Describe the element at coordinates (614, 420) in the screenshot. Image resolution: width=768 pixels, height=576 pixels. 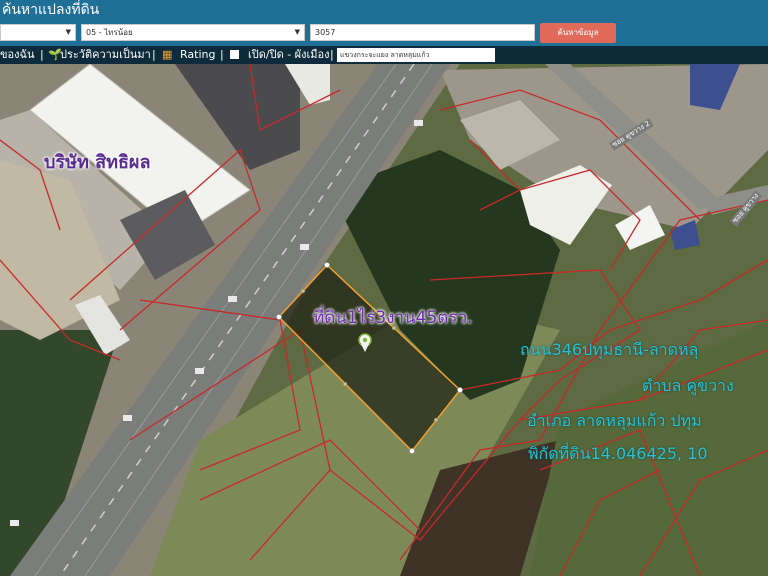
I see `address-district: อำเภอ ลาดหลุมแก้ว ปทุม` at that location.